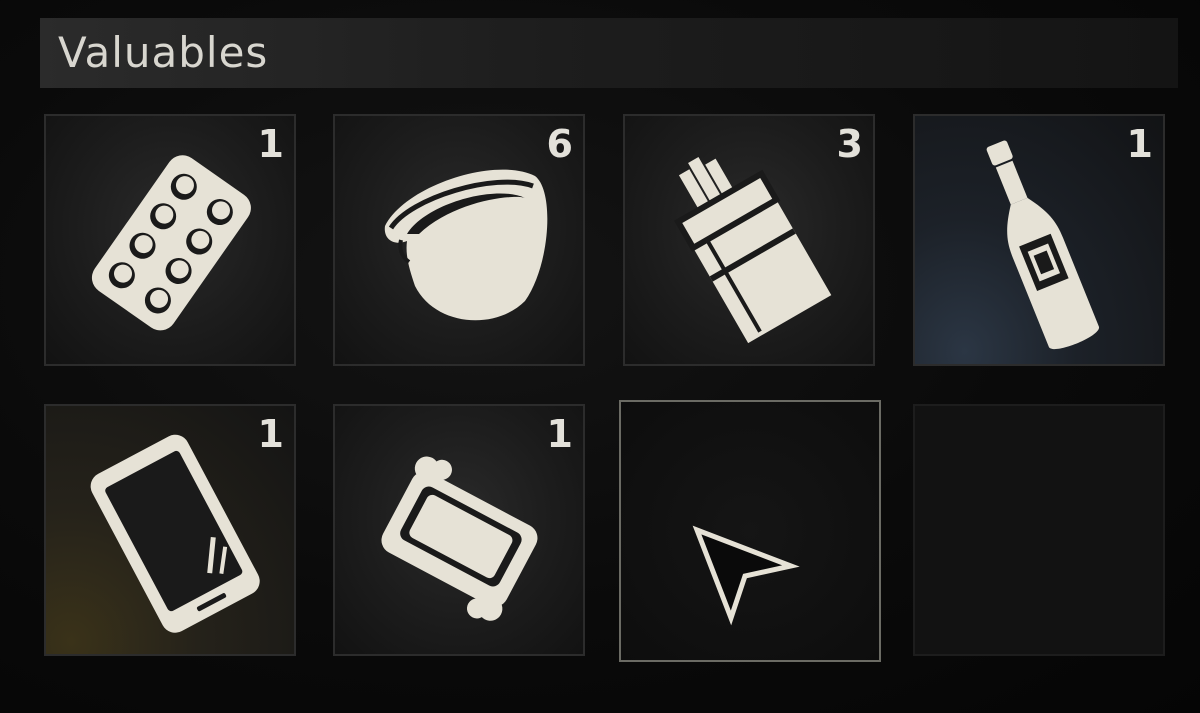 The image size is (1200, 713). Describe the element at coordinates (459, 240) in the screenshot. I see `inventory-slot-bracelet: 6` at that location.